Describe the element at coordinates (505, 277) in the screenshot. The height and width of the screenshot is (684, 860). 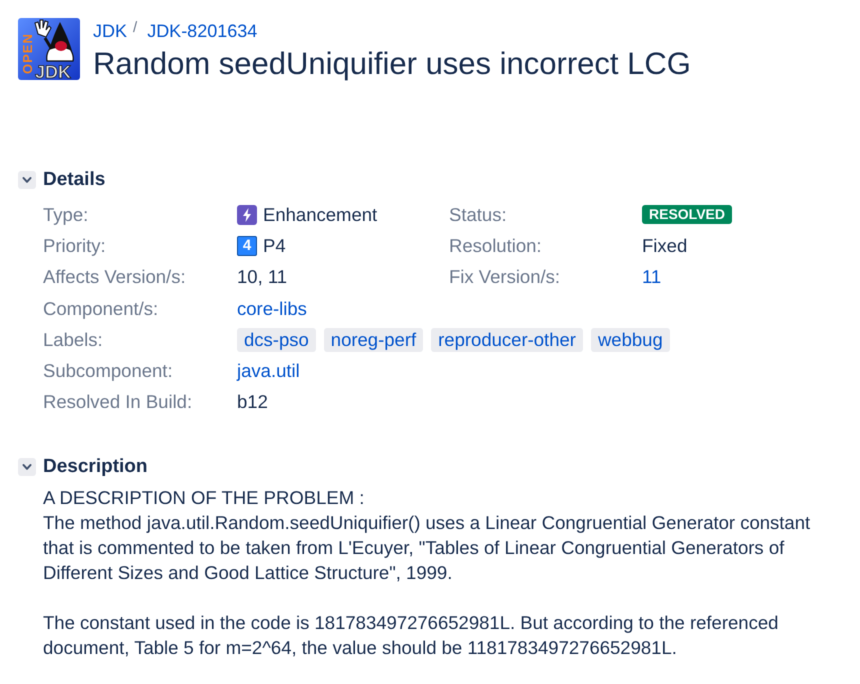
I see `field-label: Fix Version/s:` at that location.